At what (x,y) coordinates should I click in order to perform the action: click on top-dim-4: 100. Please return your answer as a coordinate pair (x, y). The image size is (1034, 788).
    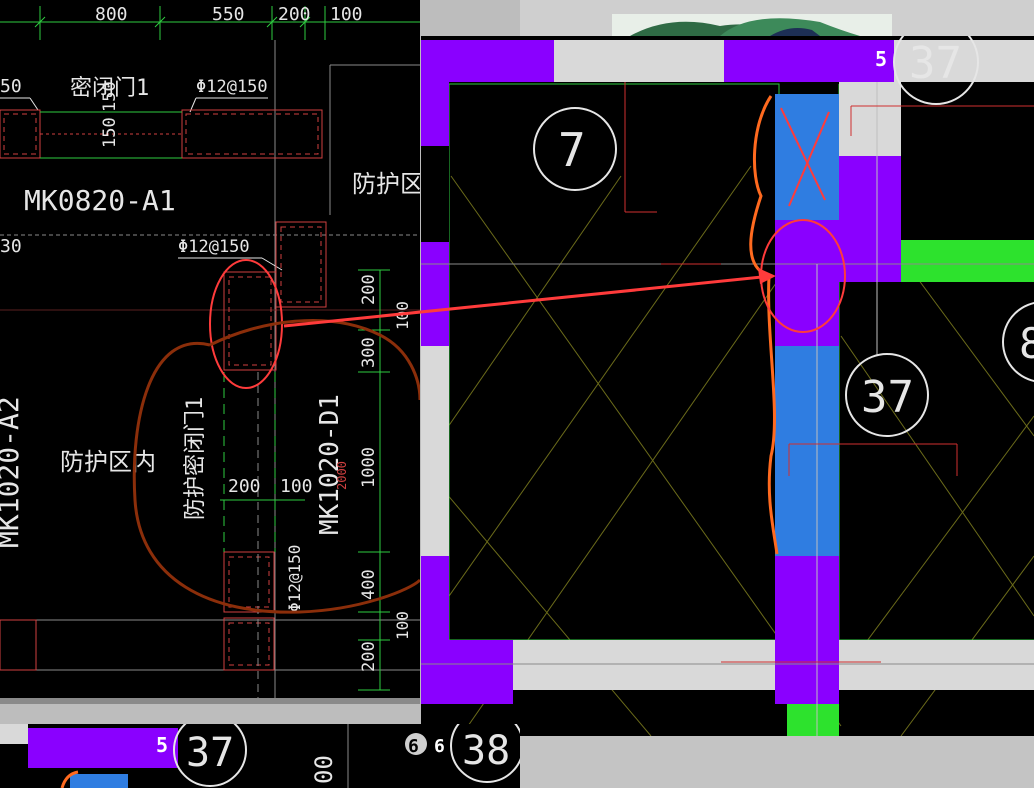
    Looking at the image, I should click on (346, 14).